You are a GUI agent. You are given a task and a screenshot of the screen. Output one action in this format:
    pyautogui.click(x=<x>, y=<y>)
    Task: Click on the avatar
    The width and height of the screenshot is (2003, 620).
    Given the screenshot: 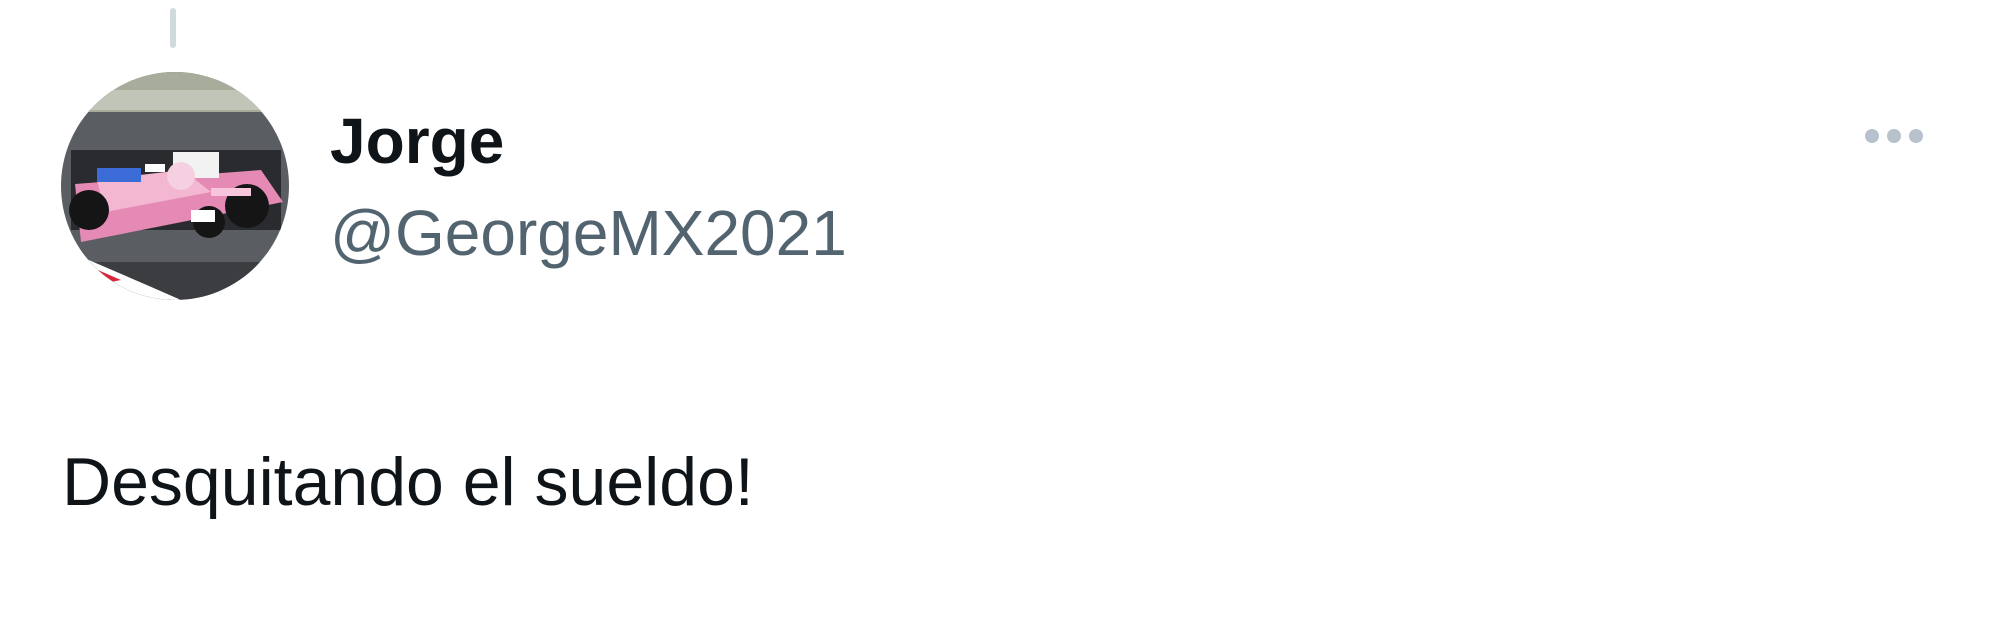 What is the action you would take?
    pyautogui.click(x=175, y=186)
    